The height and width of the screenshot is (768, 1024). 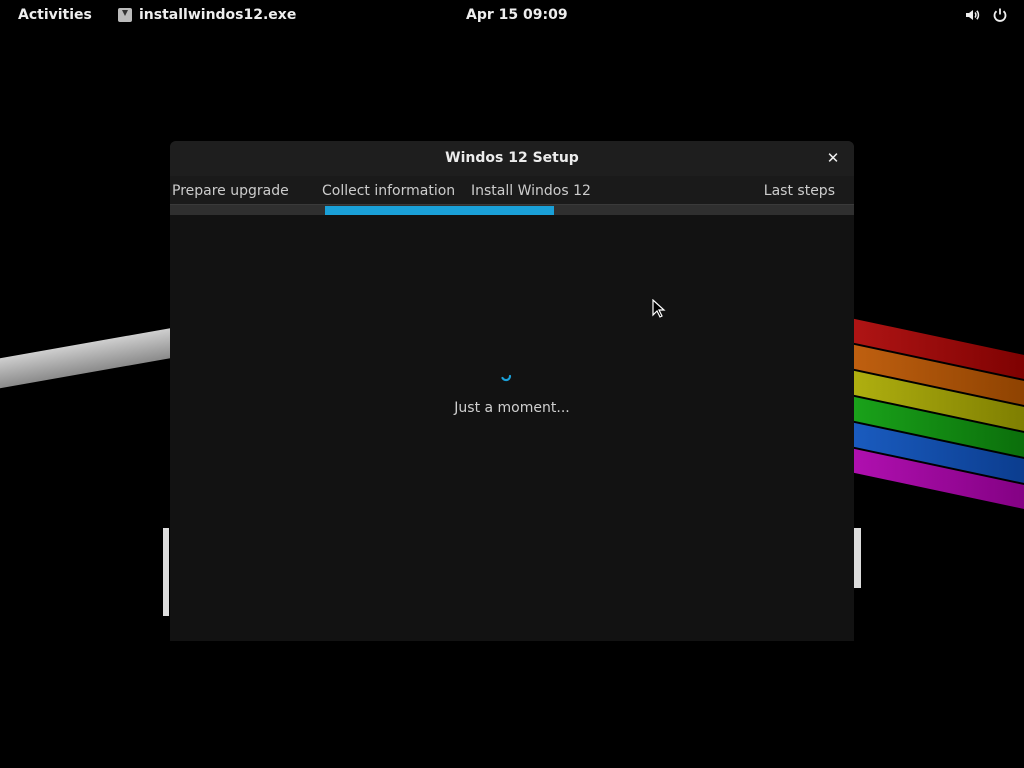 I want to click on step-prepare-upgrade: Prepare upgrade, so click(x=230, y=191).